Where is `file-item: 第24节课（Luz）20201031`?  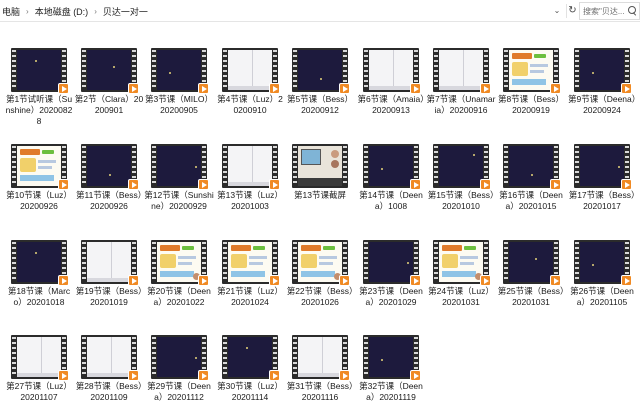 file-item: 第24节课（Luz）20201031 is located at coordinates (461, 279).